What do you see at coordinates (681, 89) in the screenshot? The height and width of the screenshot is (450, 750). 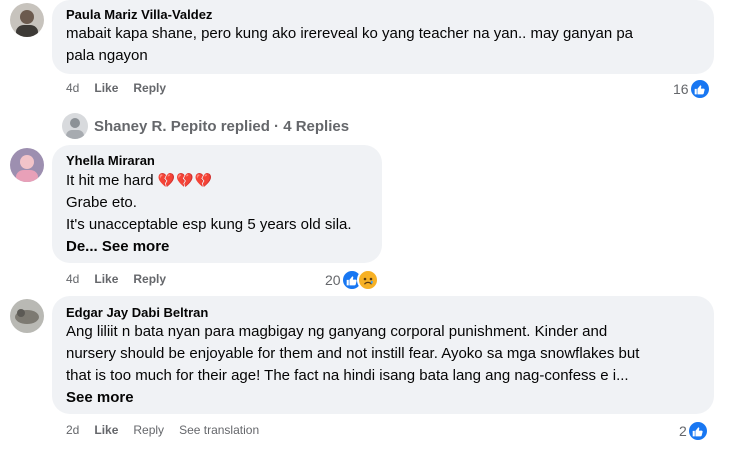 I see `reaction-count: 16` at bounding box center [681, 89].